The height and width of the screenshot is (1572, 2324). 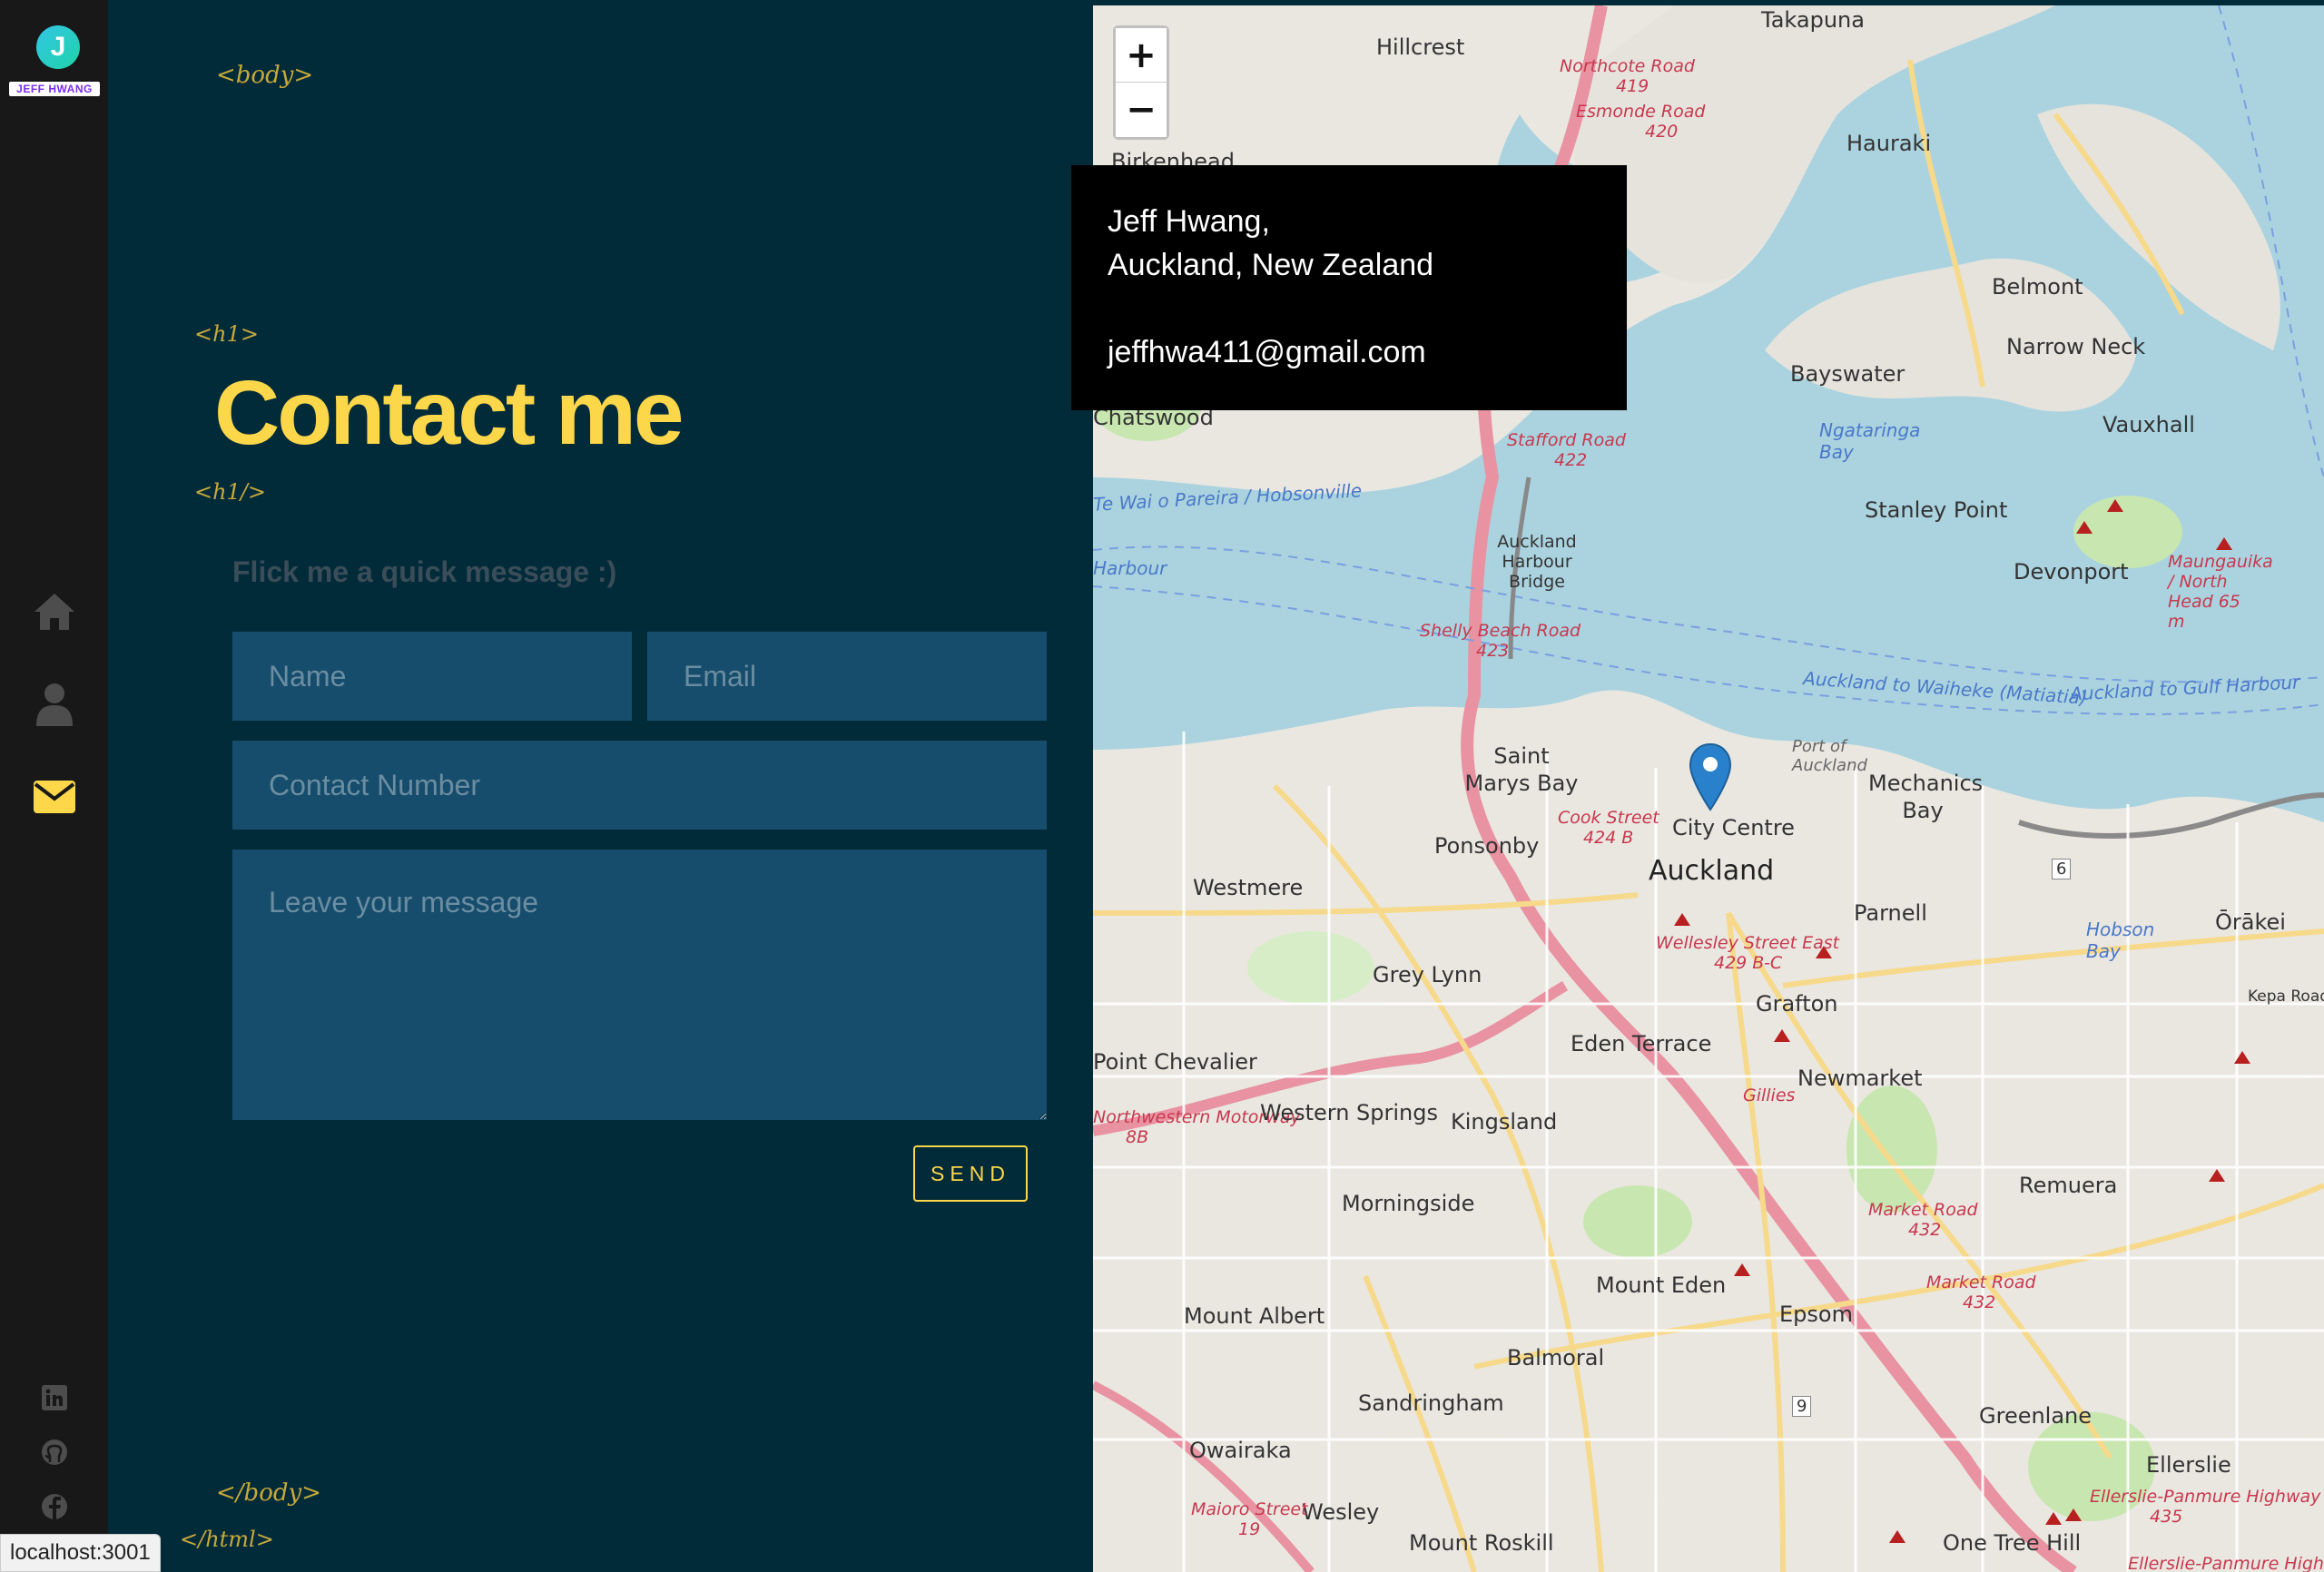 I want to click on form-subtitle: Flick me a quick message :), so click(x=424, y=571).